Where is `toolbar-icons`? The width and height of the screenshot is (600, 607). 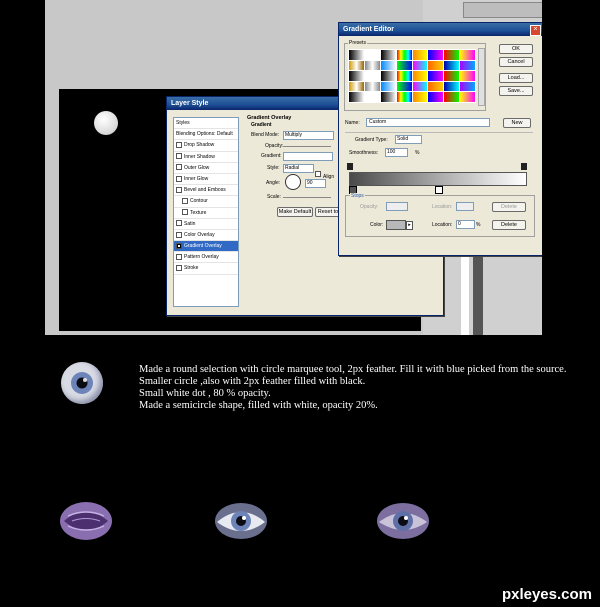
toolbar-icons is located at coordinates (502, 10).